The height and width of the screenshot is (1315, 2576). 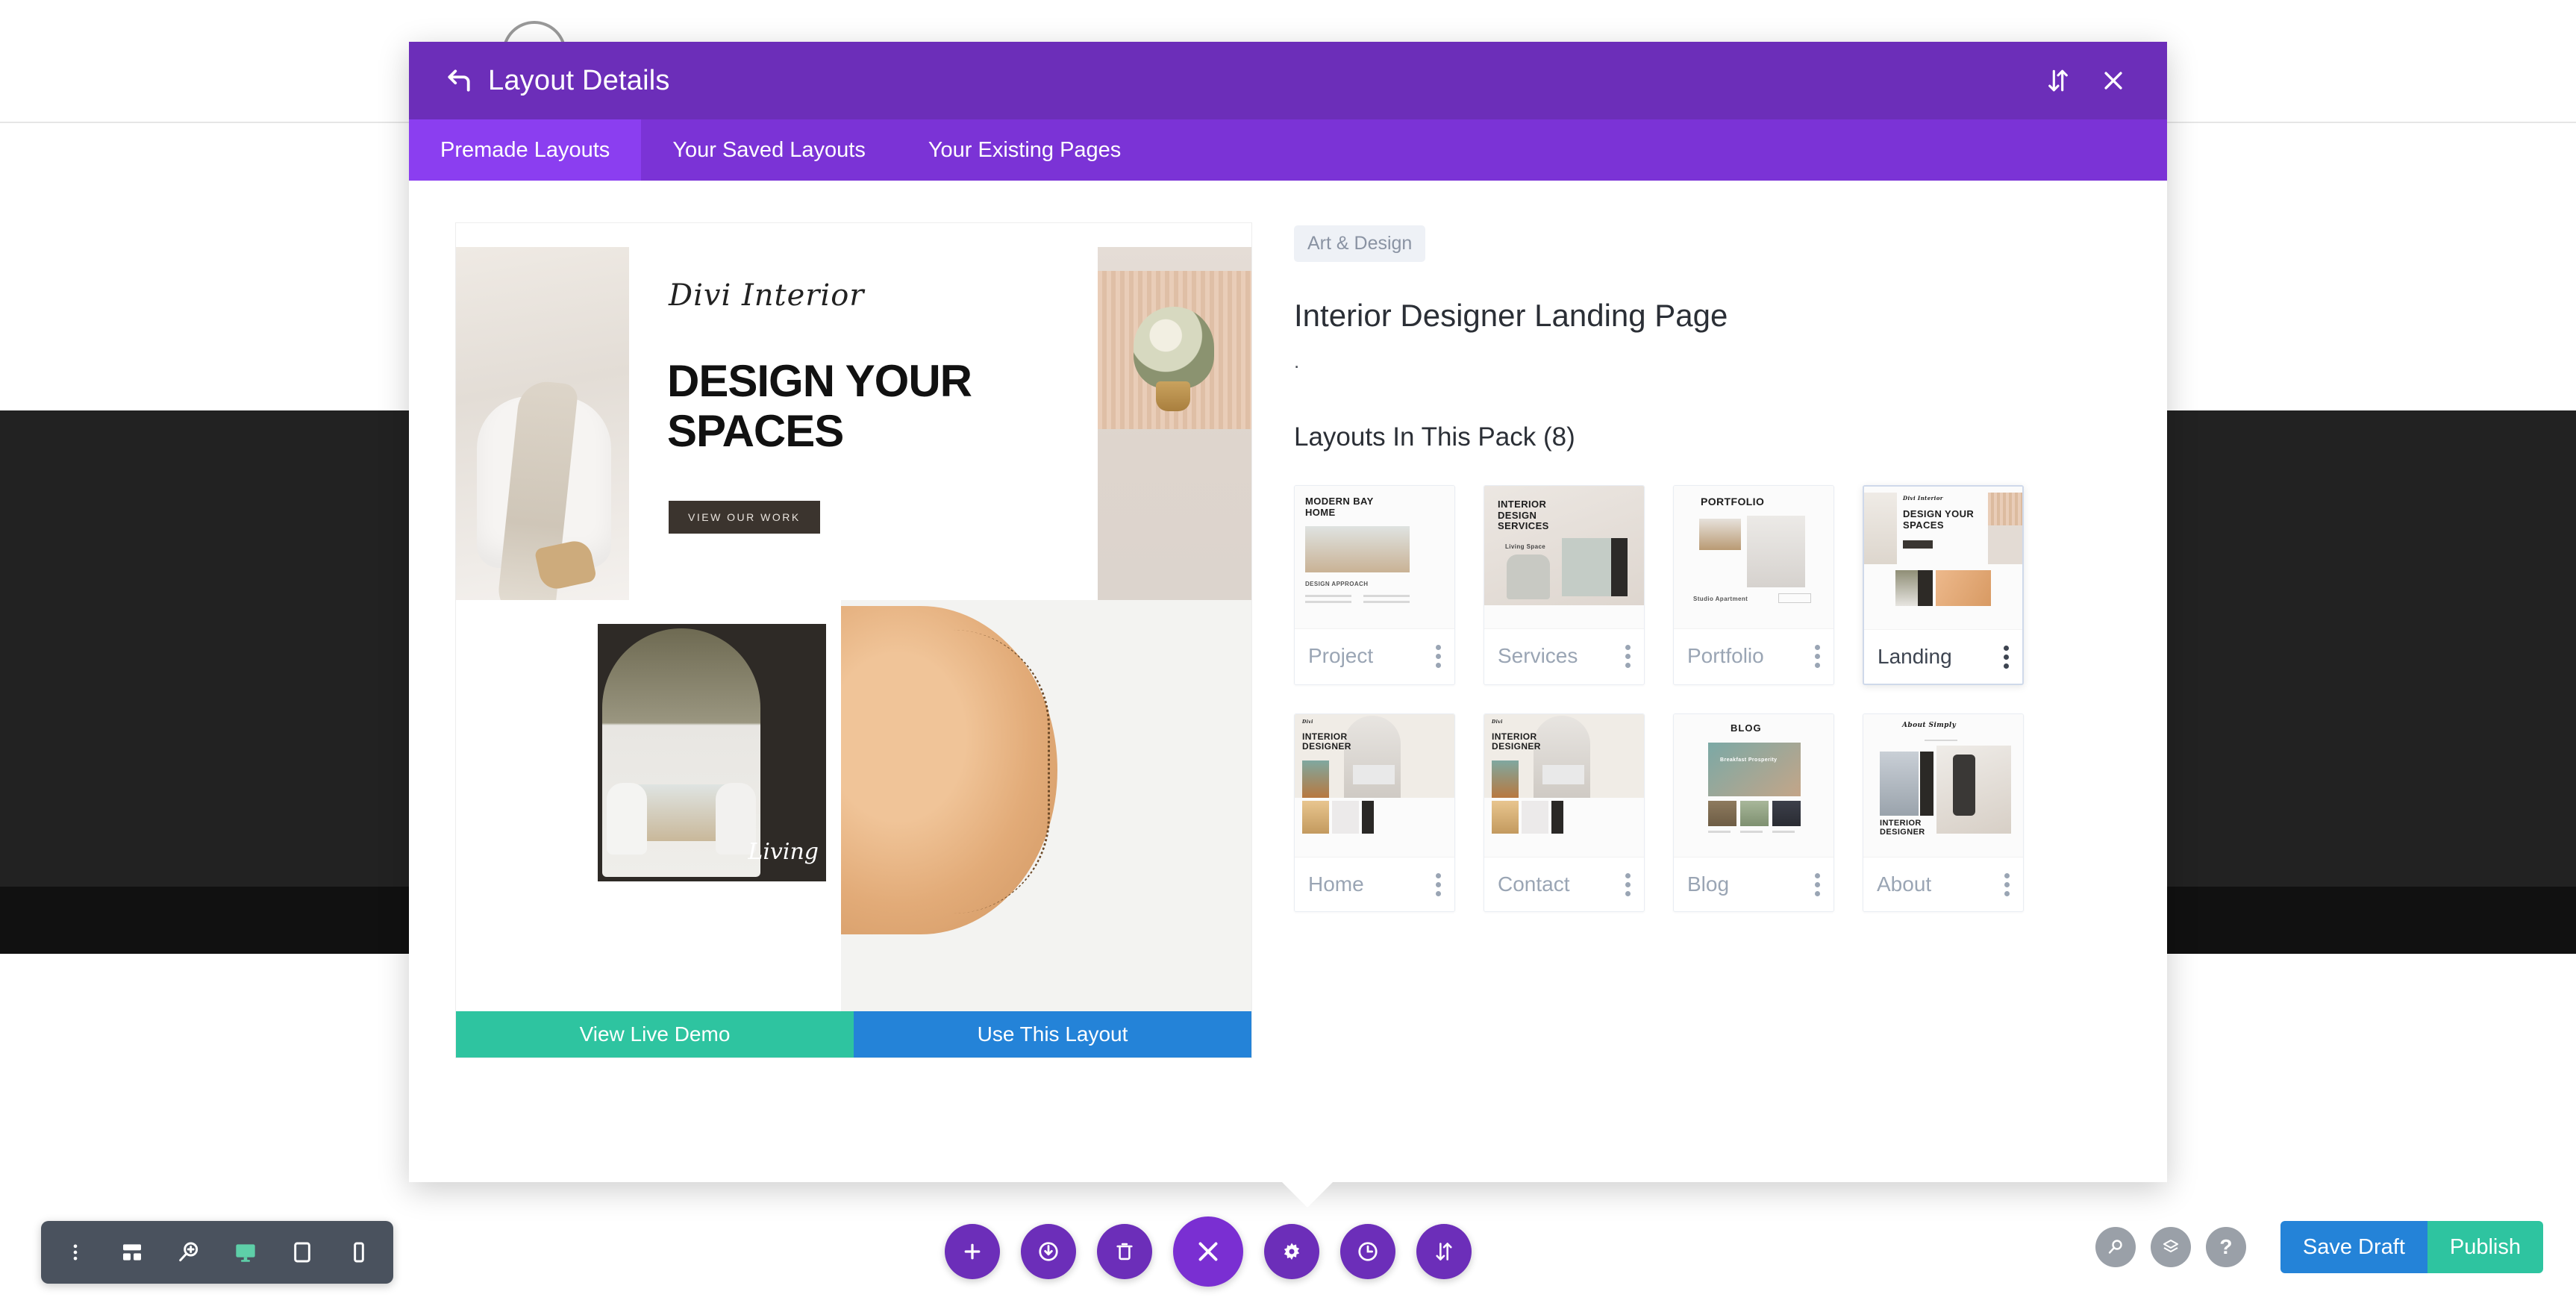 What do you see at coordinates (1052, 1034) in the screenshot?
I see `use-this-layout-button: Use This Layout` at bounding box center [1052, 1034].